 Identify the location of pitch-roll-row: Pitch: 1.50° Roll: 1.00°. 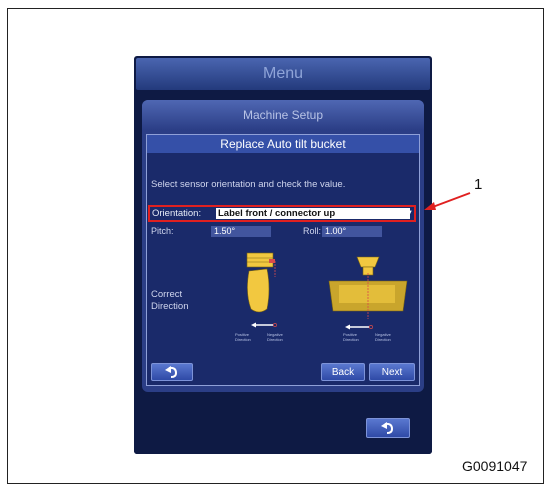
(284, 232).